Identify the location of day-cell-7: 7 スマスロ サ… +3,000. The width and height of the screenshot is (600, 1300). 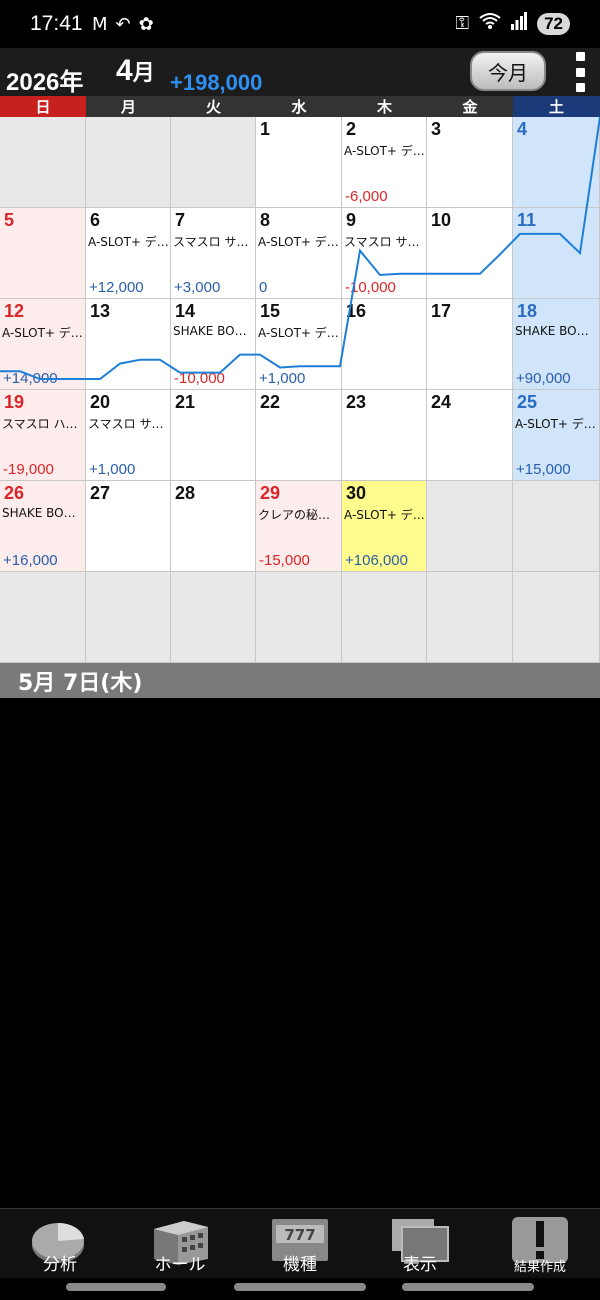
(213, 253).